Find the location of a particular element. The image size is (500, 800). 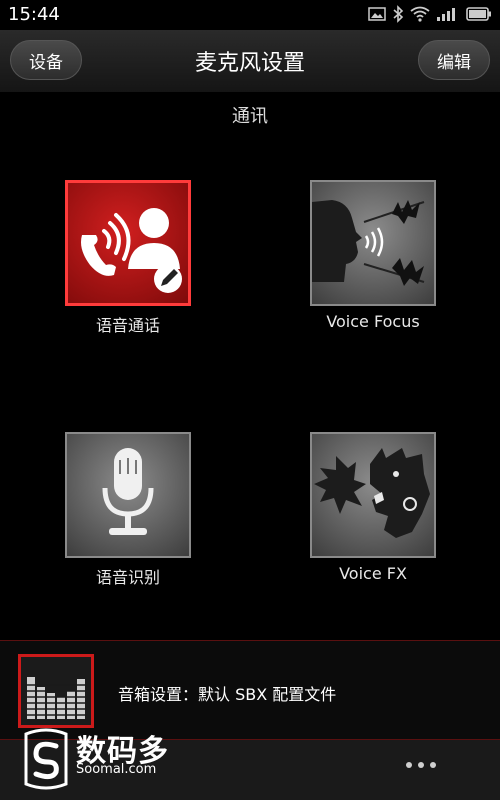

section-title: 通讯 is located at coordinates (250, 116).